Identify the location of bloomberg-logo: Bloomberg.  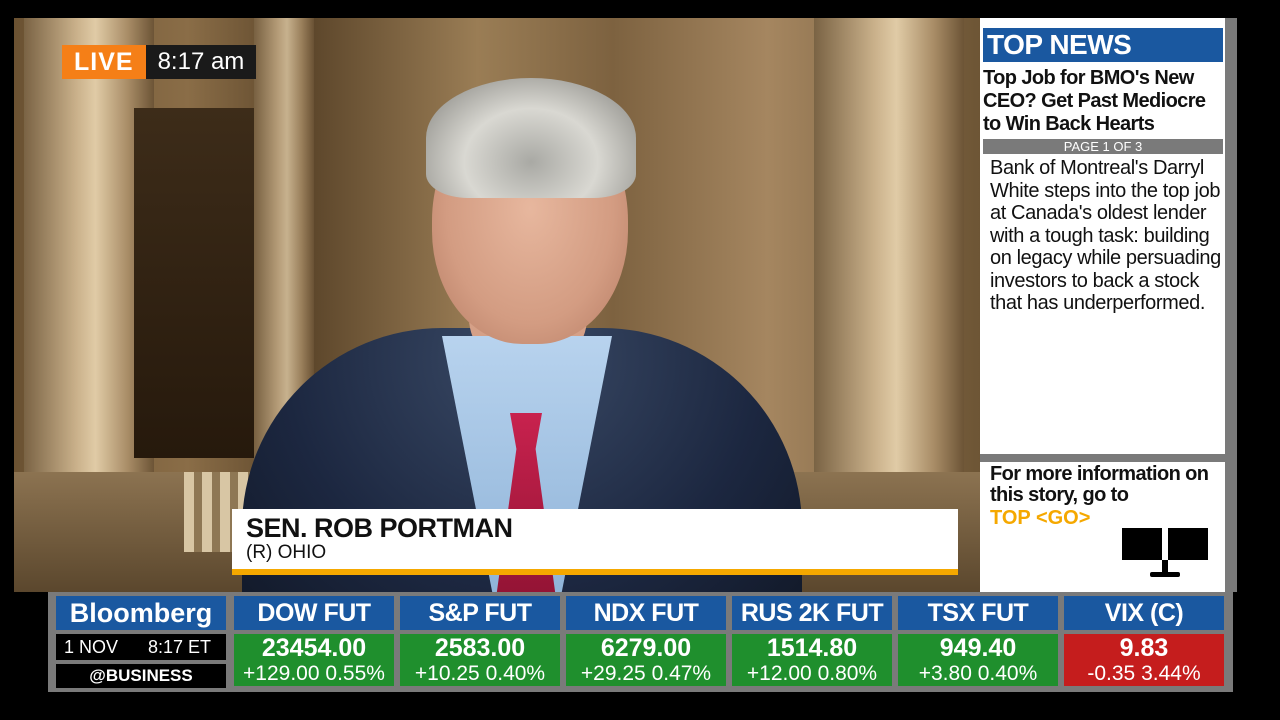
(141, 613).